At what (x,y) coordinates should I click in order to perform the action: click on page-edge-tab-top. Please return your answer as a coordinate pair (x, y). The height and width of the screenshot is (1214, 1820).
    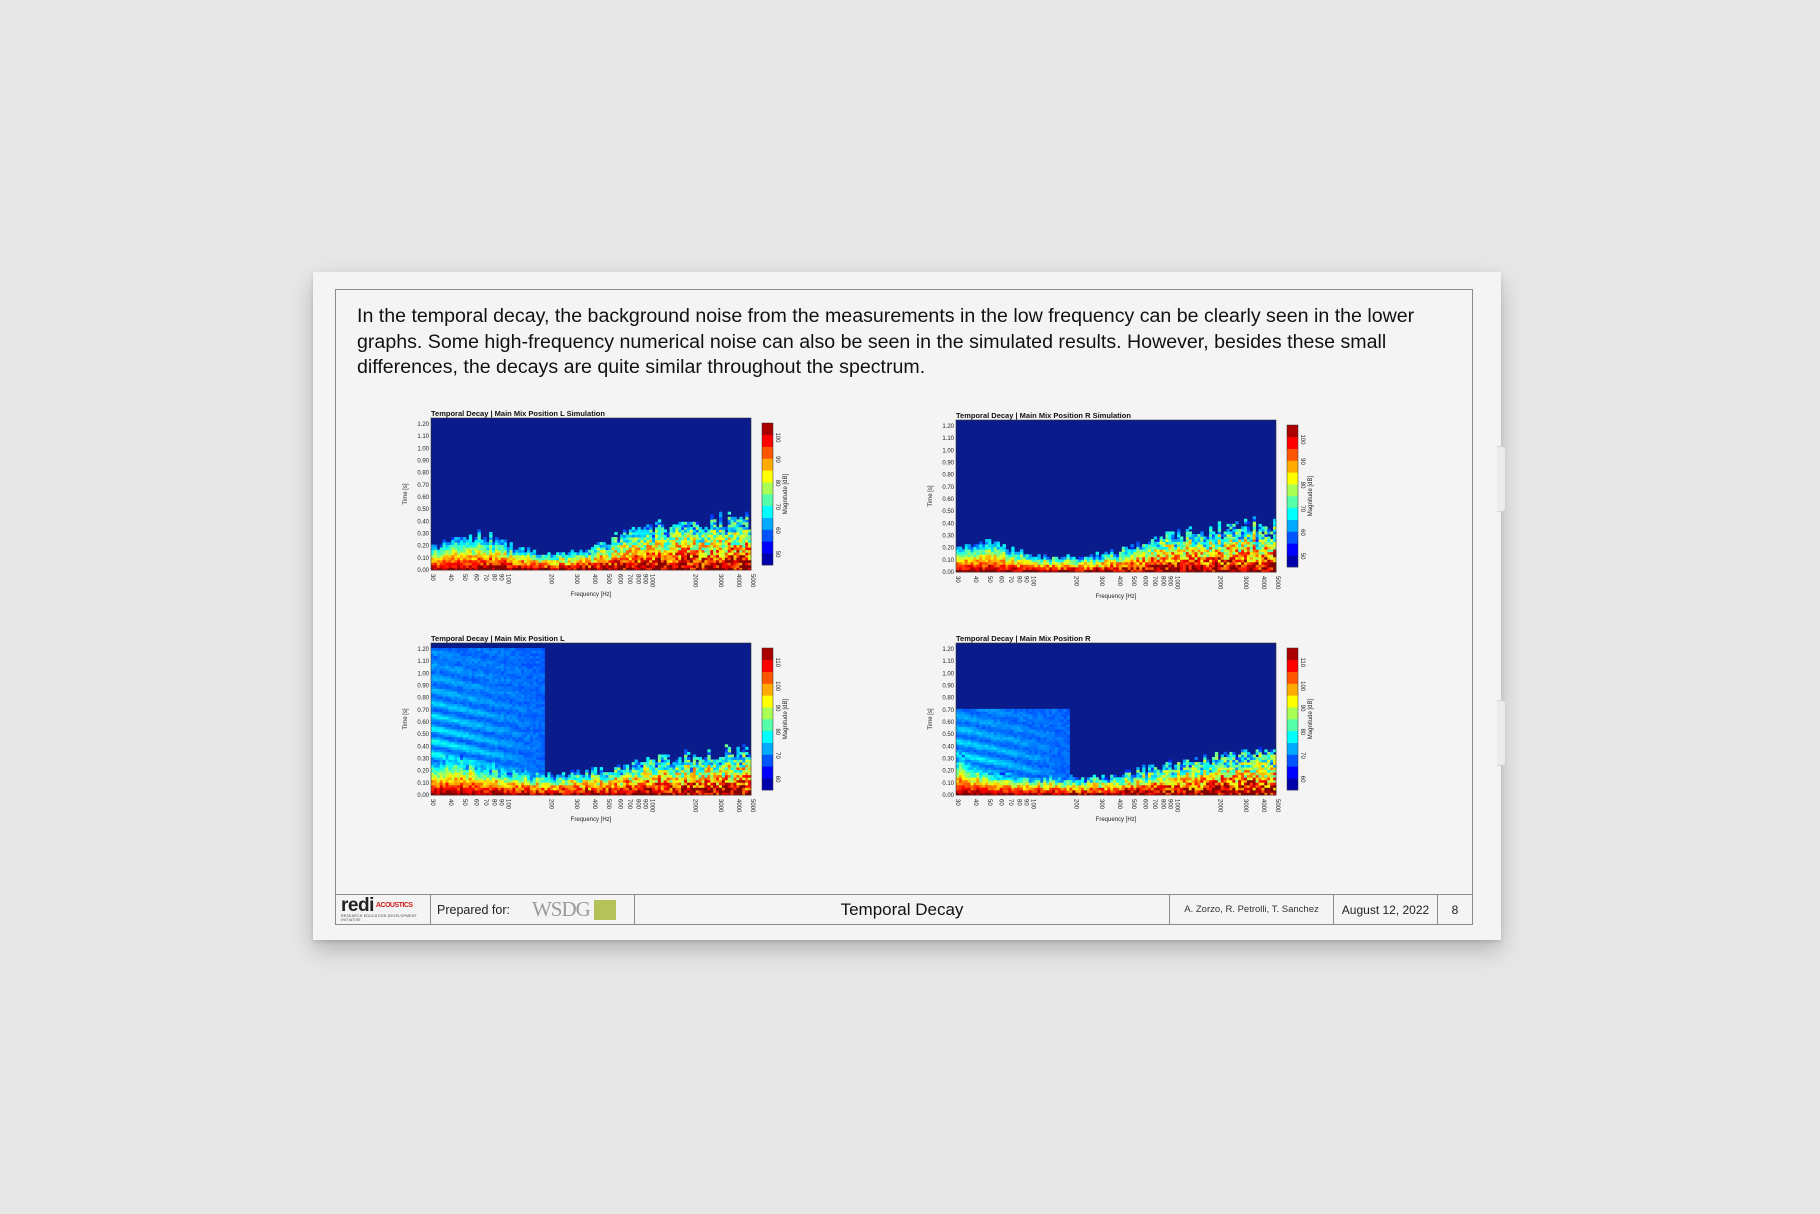
    Looking at the image, I should click on (1501, 479).